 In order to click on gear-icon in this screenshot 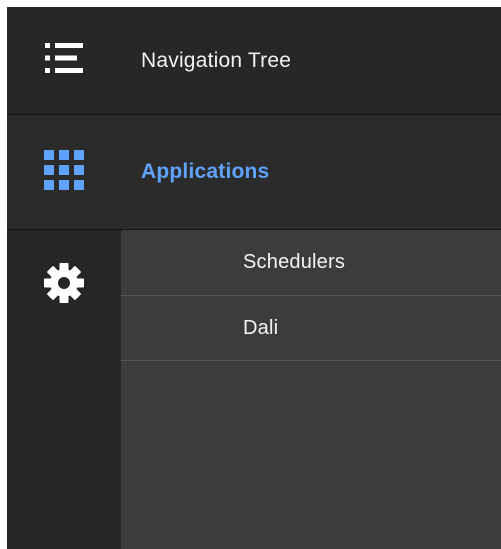, I will do `click(64, 285)`.